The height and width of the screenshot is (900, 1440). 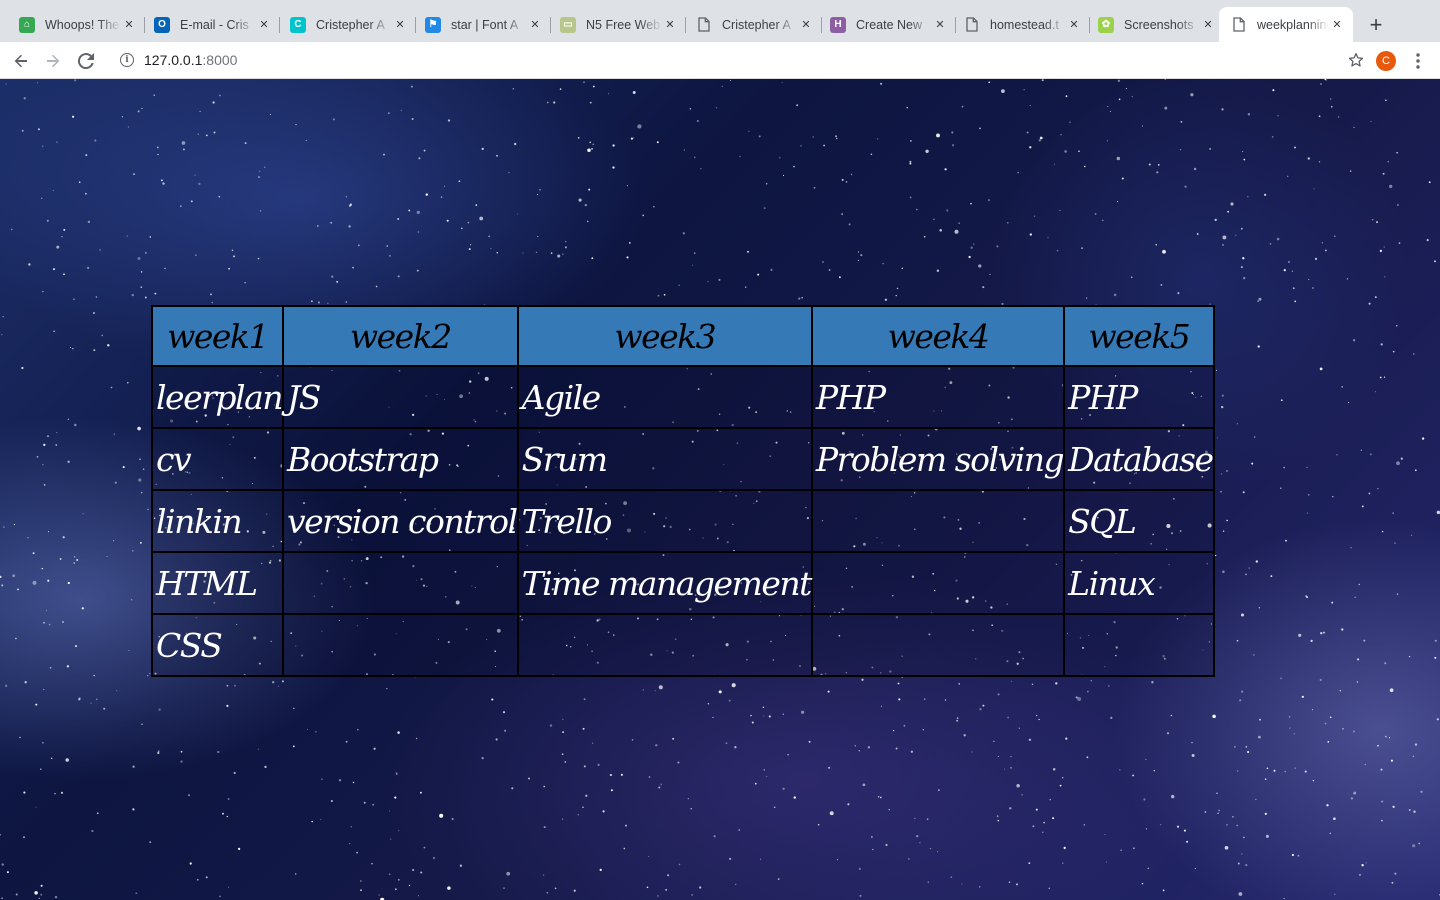 I want to click on info-icon: i, so click(x=127, y=60).